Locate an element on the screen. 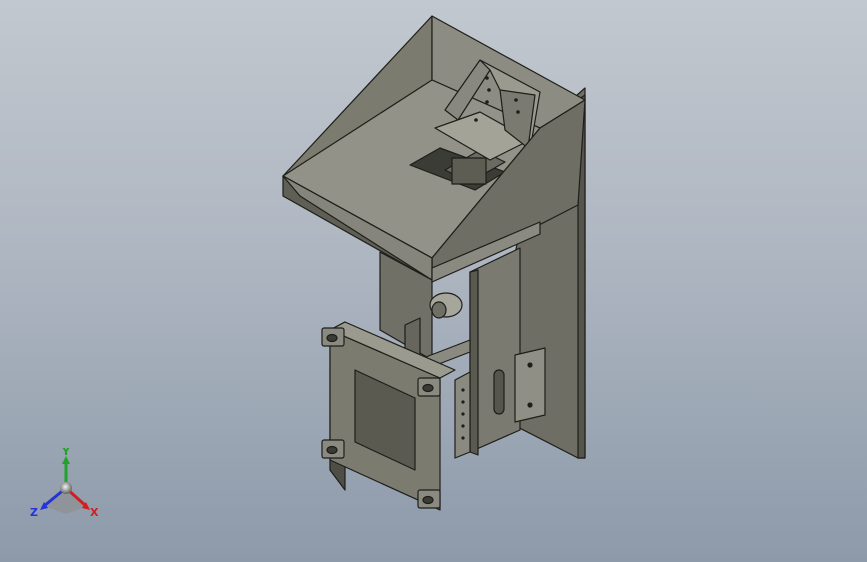  opening-block is located at coordinates (469, 171).